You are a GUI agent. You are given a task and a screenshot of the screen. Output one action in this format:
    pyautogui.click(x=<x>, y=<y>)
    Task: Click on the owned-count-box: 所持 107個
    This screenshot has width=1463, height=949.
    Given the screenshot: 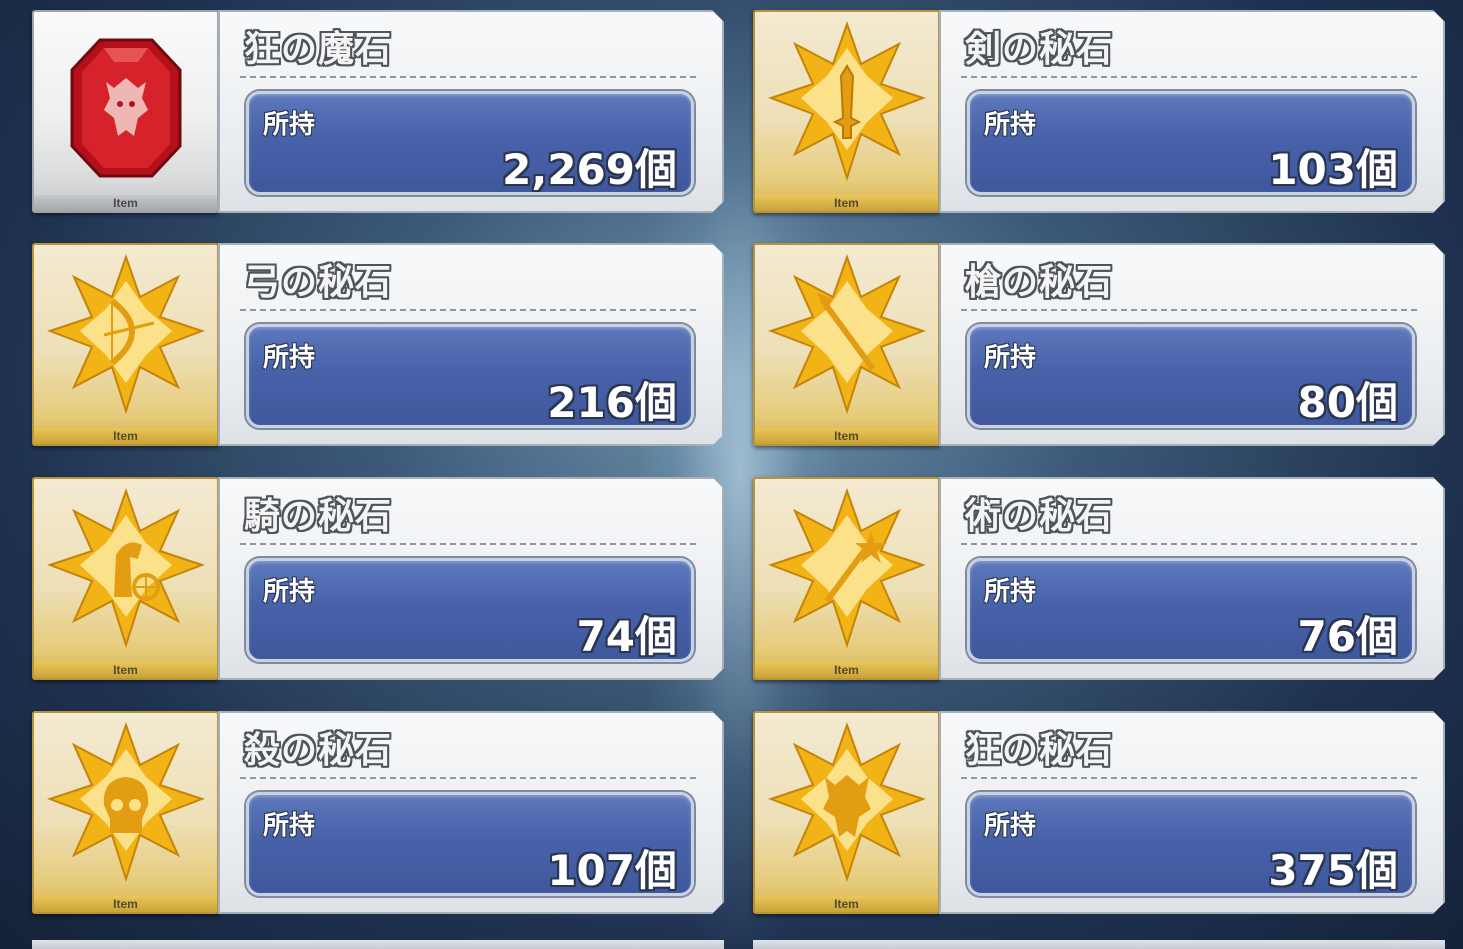 What is the action you would take?
    pyautogui.click(x=470, y=844)
    